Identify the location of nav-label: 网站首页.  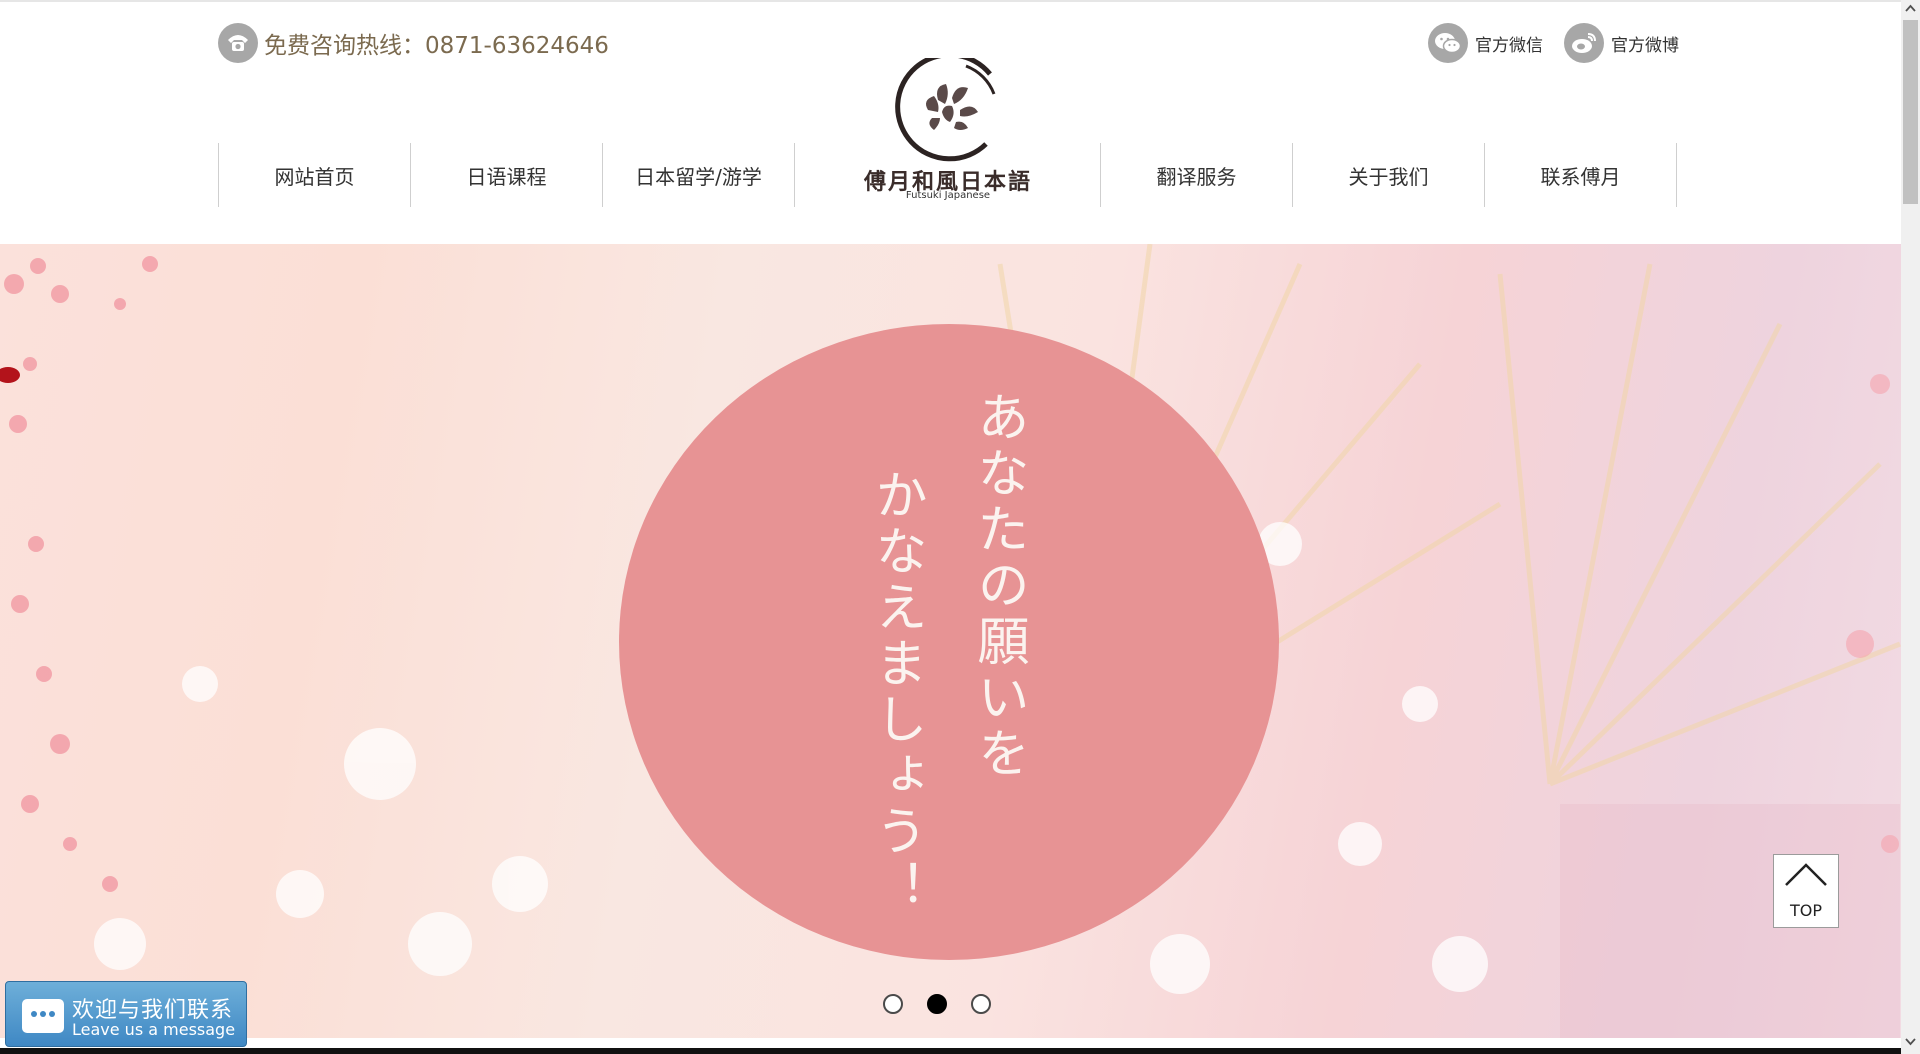
(314, 176).